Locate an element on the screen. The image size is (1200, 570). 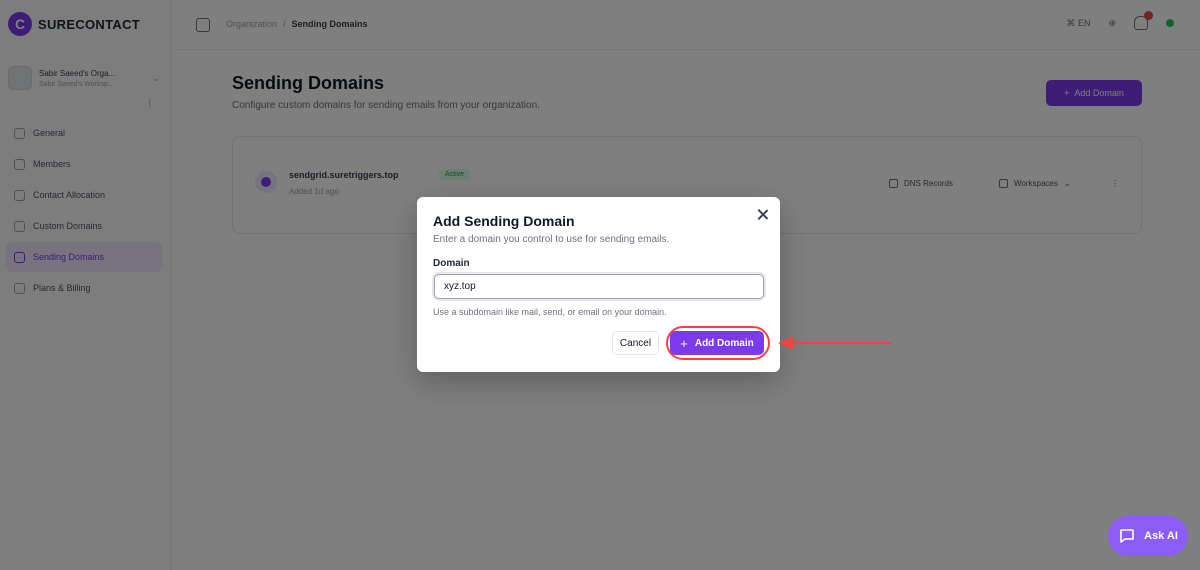
ask-ai-button: Ask AI is located at coordinates (1148, 536).